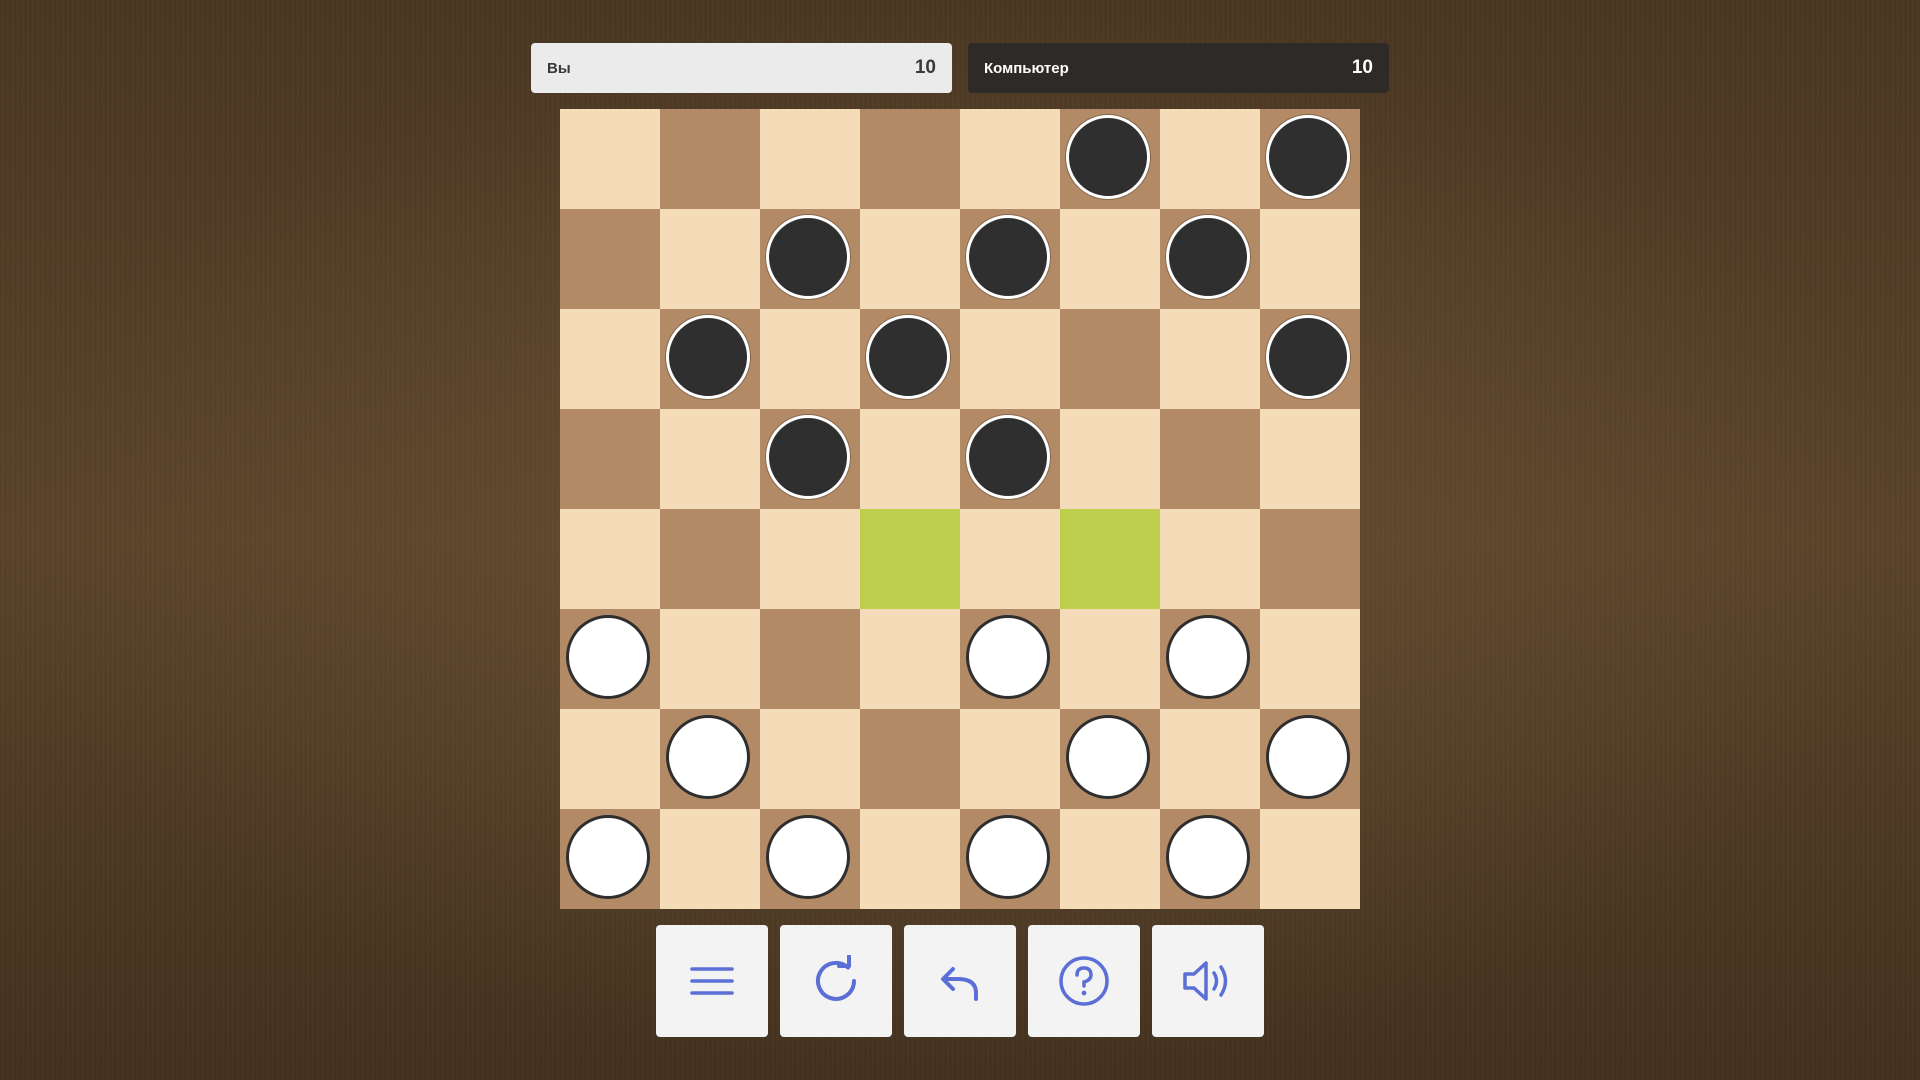 The image size is (1920, 1080). What do you see at coordinates (1362, 67) in the screenshot?
I see `computer-score: 10` at bounding box center [1362, 67].